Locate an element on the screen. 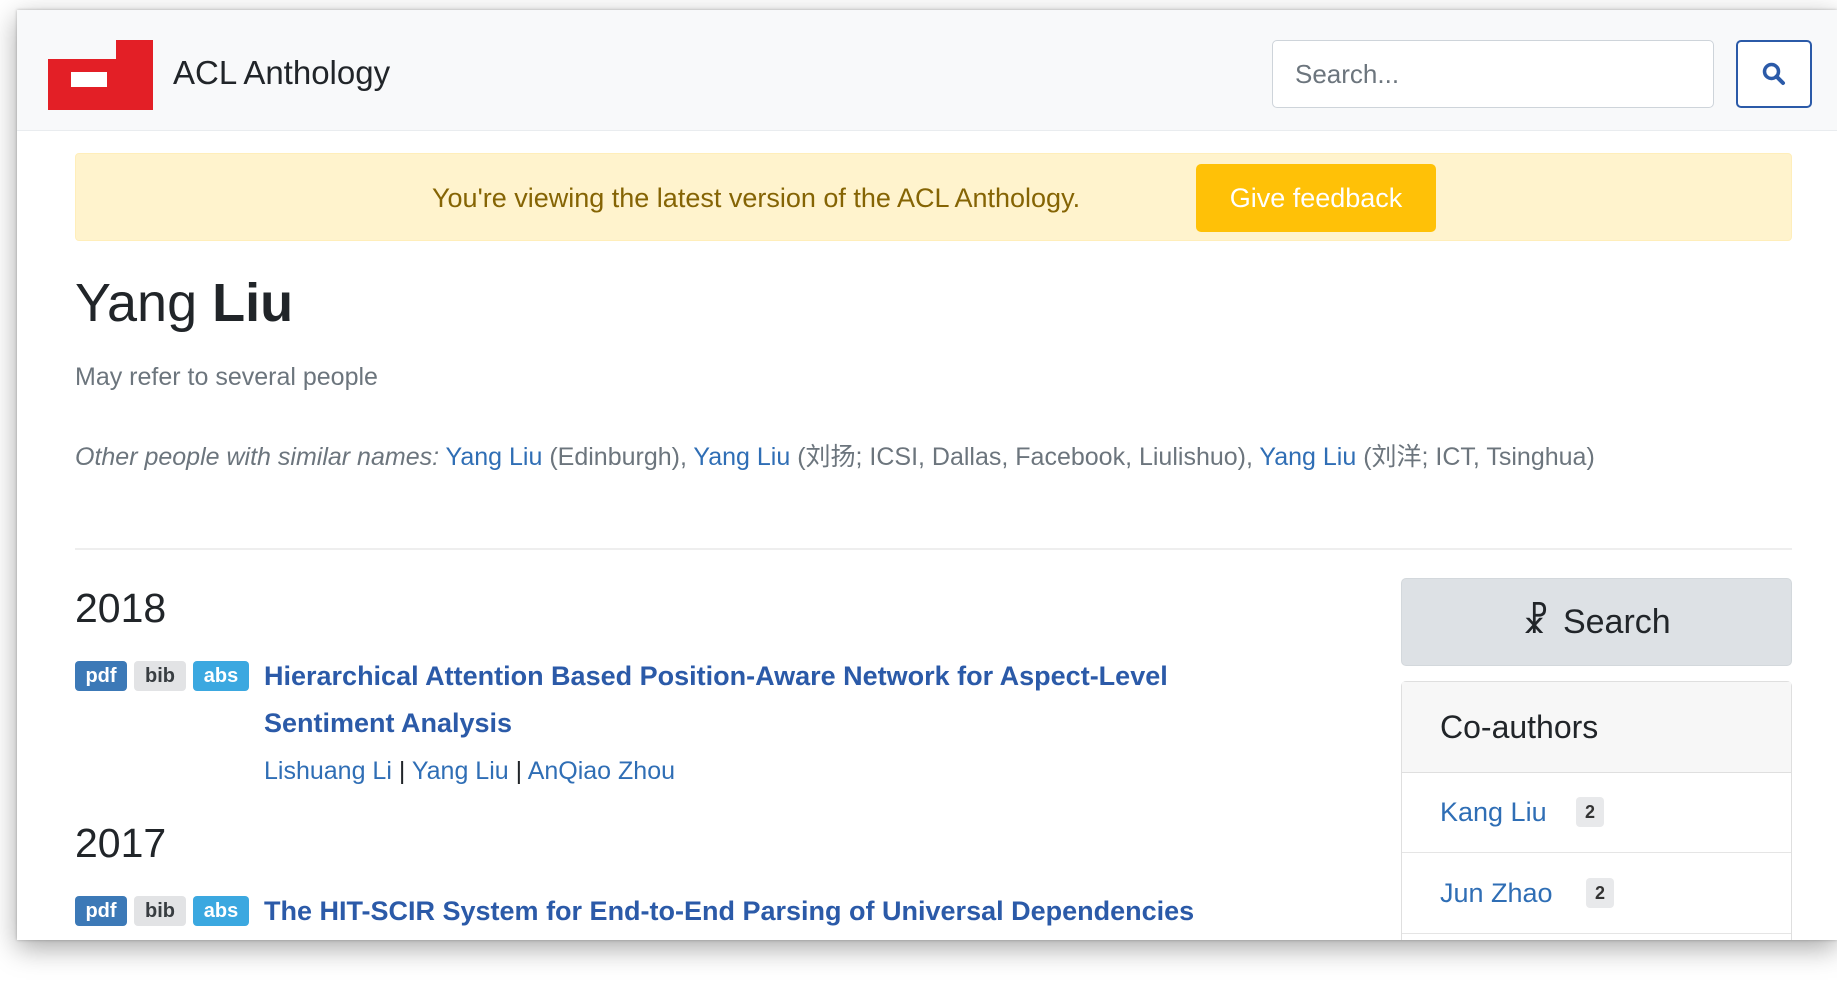 The width and height of the screenshot is (1837, 982). ambiguity-note: May refer to several people is located at coordinates (226, 377).